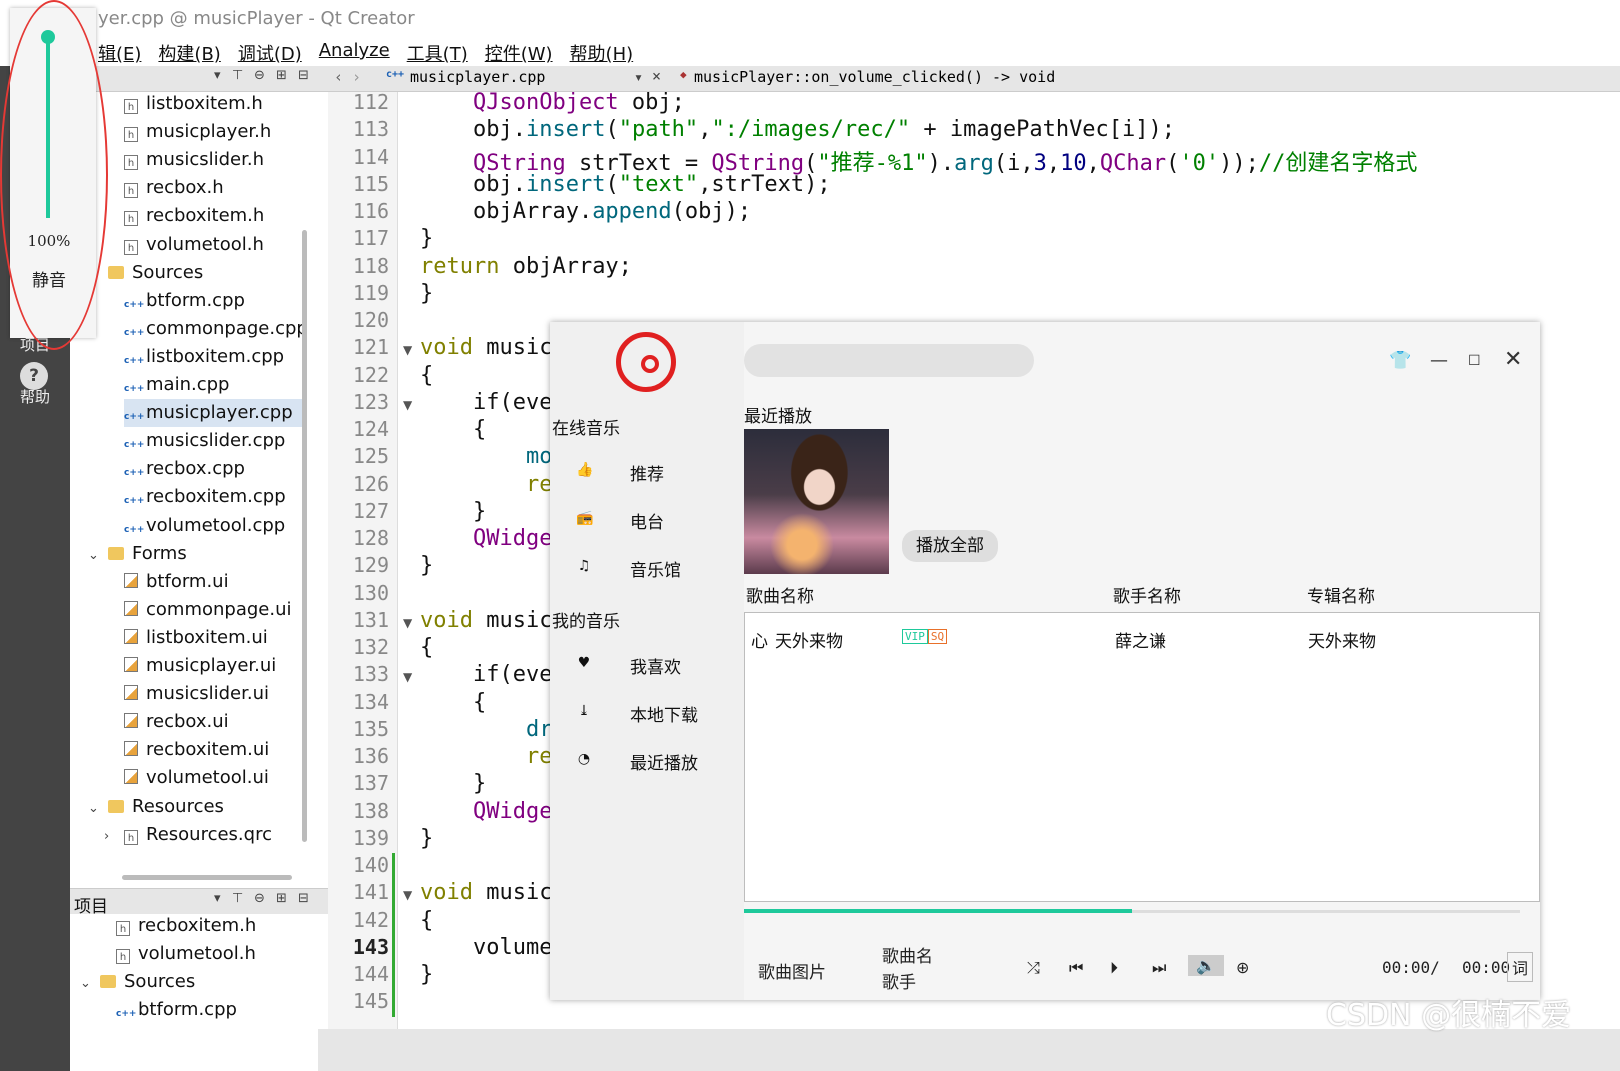 Image resolution: width=1620 pixels, height=1071 pixels. I want to click on sidebar-item: ♥ 我喜欢, so click(660, 666).